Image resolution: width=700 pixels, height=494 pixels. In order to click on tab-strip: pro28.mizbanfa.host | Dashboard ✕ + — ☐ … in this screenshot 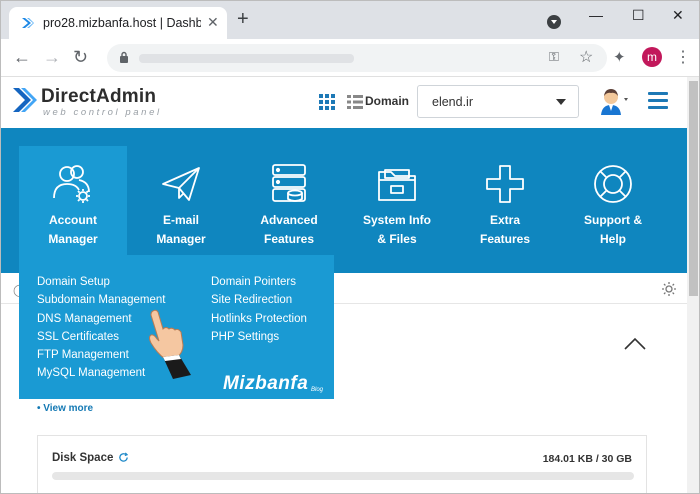, I will do `click(350, 20)`.